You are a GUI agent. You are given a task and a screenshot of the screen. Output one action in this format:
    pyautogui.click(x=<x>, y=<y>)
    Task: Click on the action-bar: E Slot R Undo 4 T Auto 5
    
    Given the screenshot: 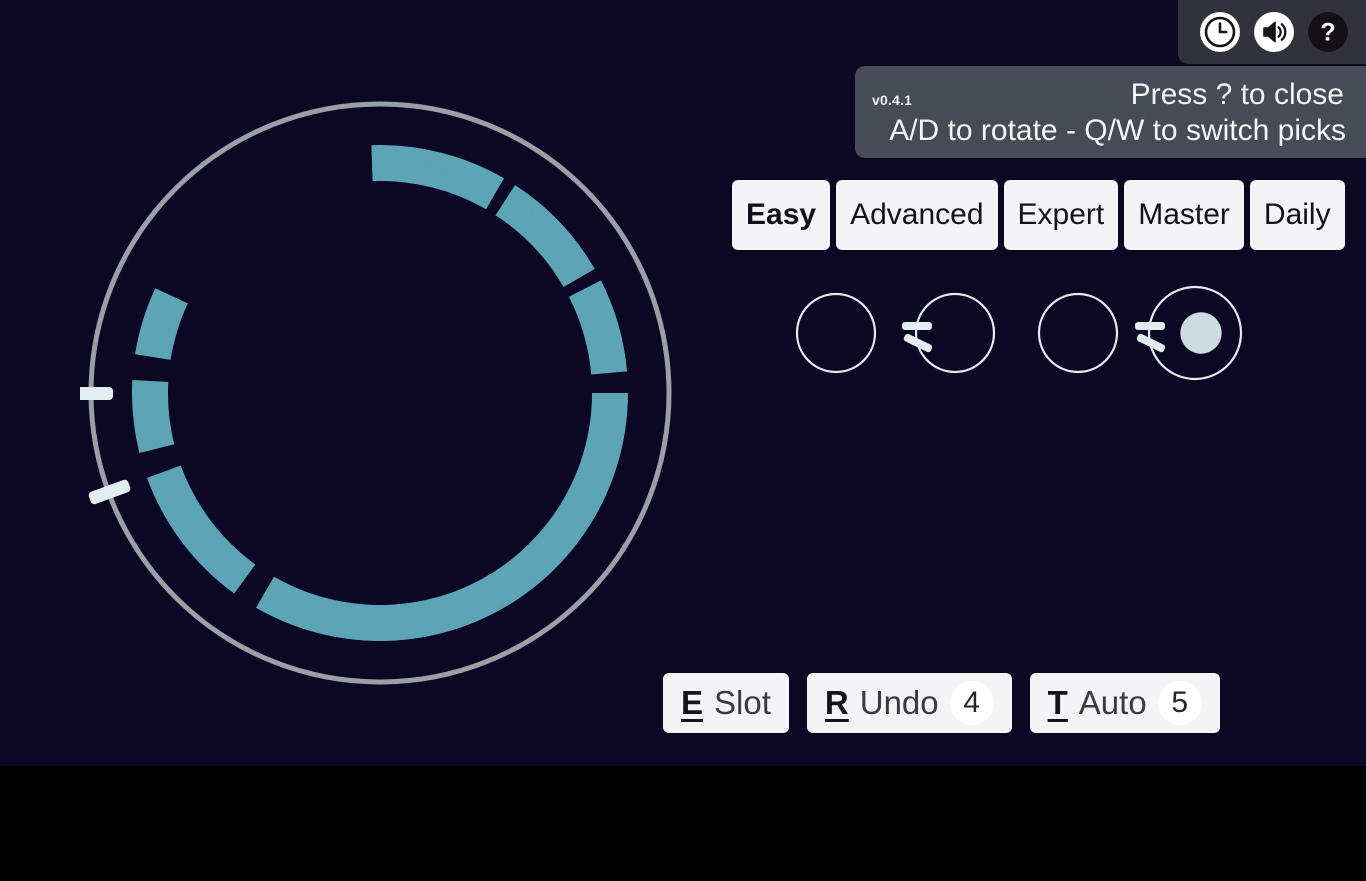 What is the action you would take?
    pyautogui.click(x=941, y=703)
    